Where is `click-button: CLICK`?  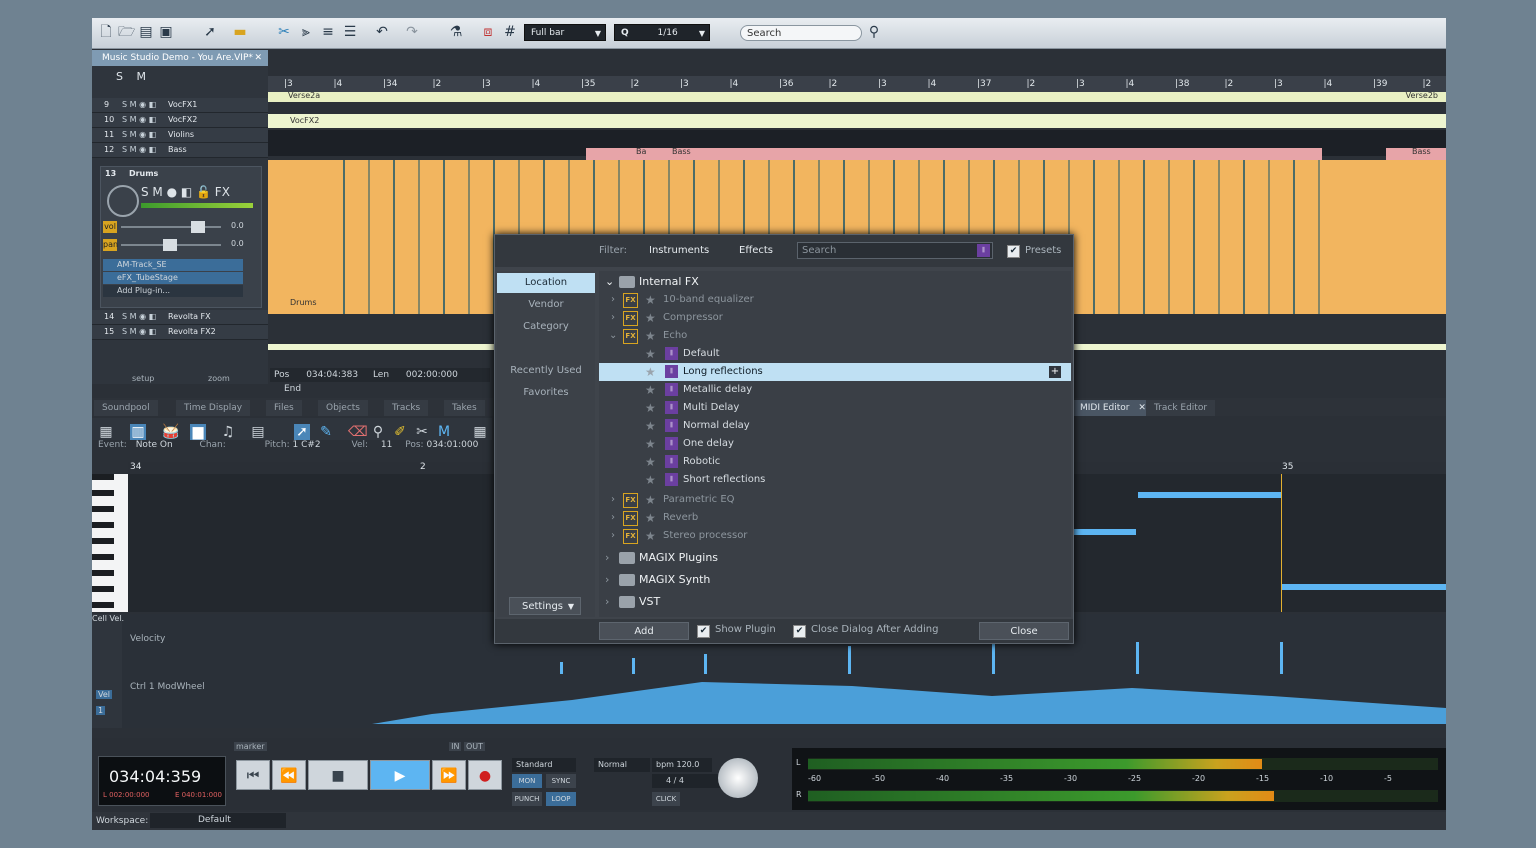
click-button: CLICK is located at coordinates (666, 799).